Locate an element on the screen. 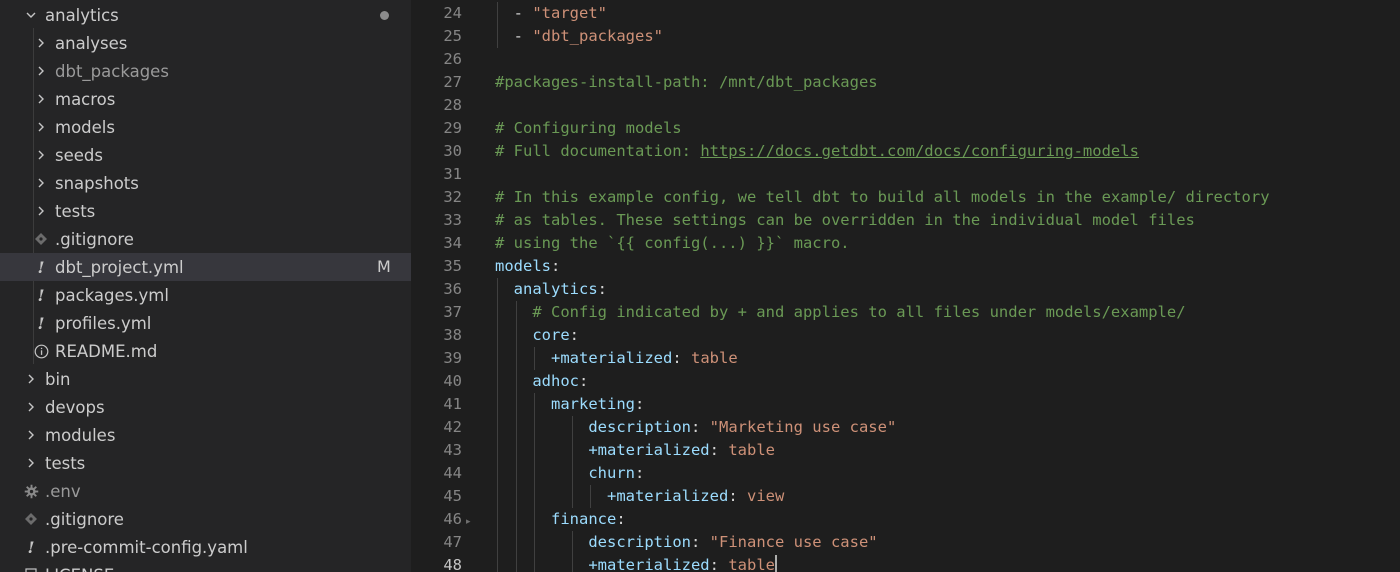 This screenshot has width=1400, height=572. explorer-item-label: snapshots is located at coordinates (97, 183).